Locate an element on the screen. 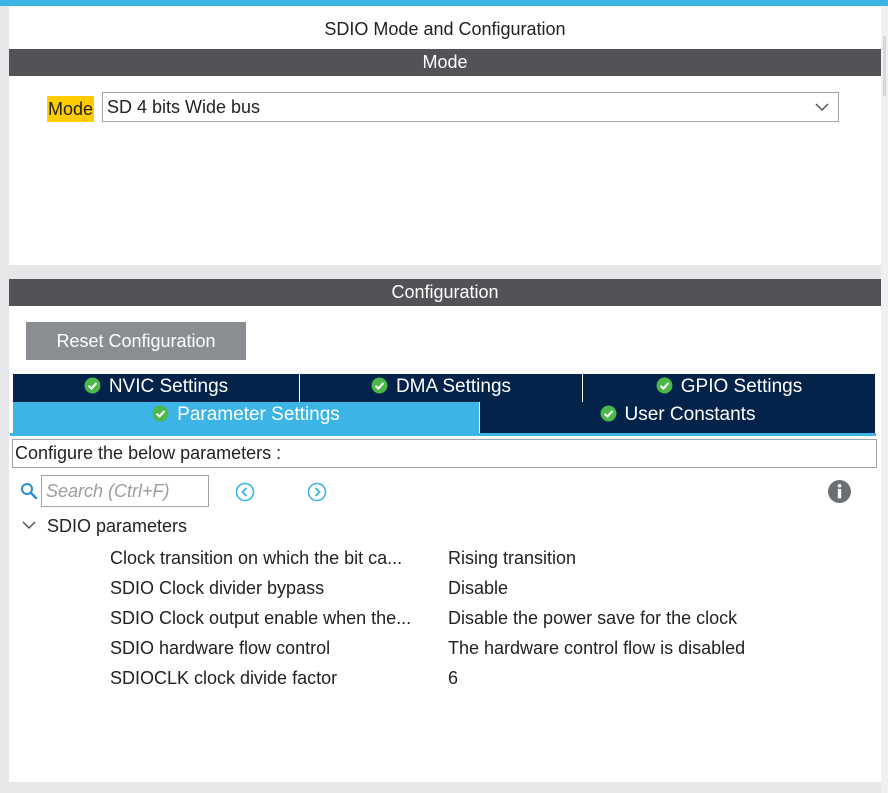 This screenshot has height=793, width=888. info-icon is located at coordinates (839, 491).